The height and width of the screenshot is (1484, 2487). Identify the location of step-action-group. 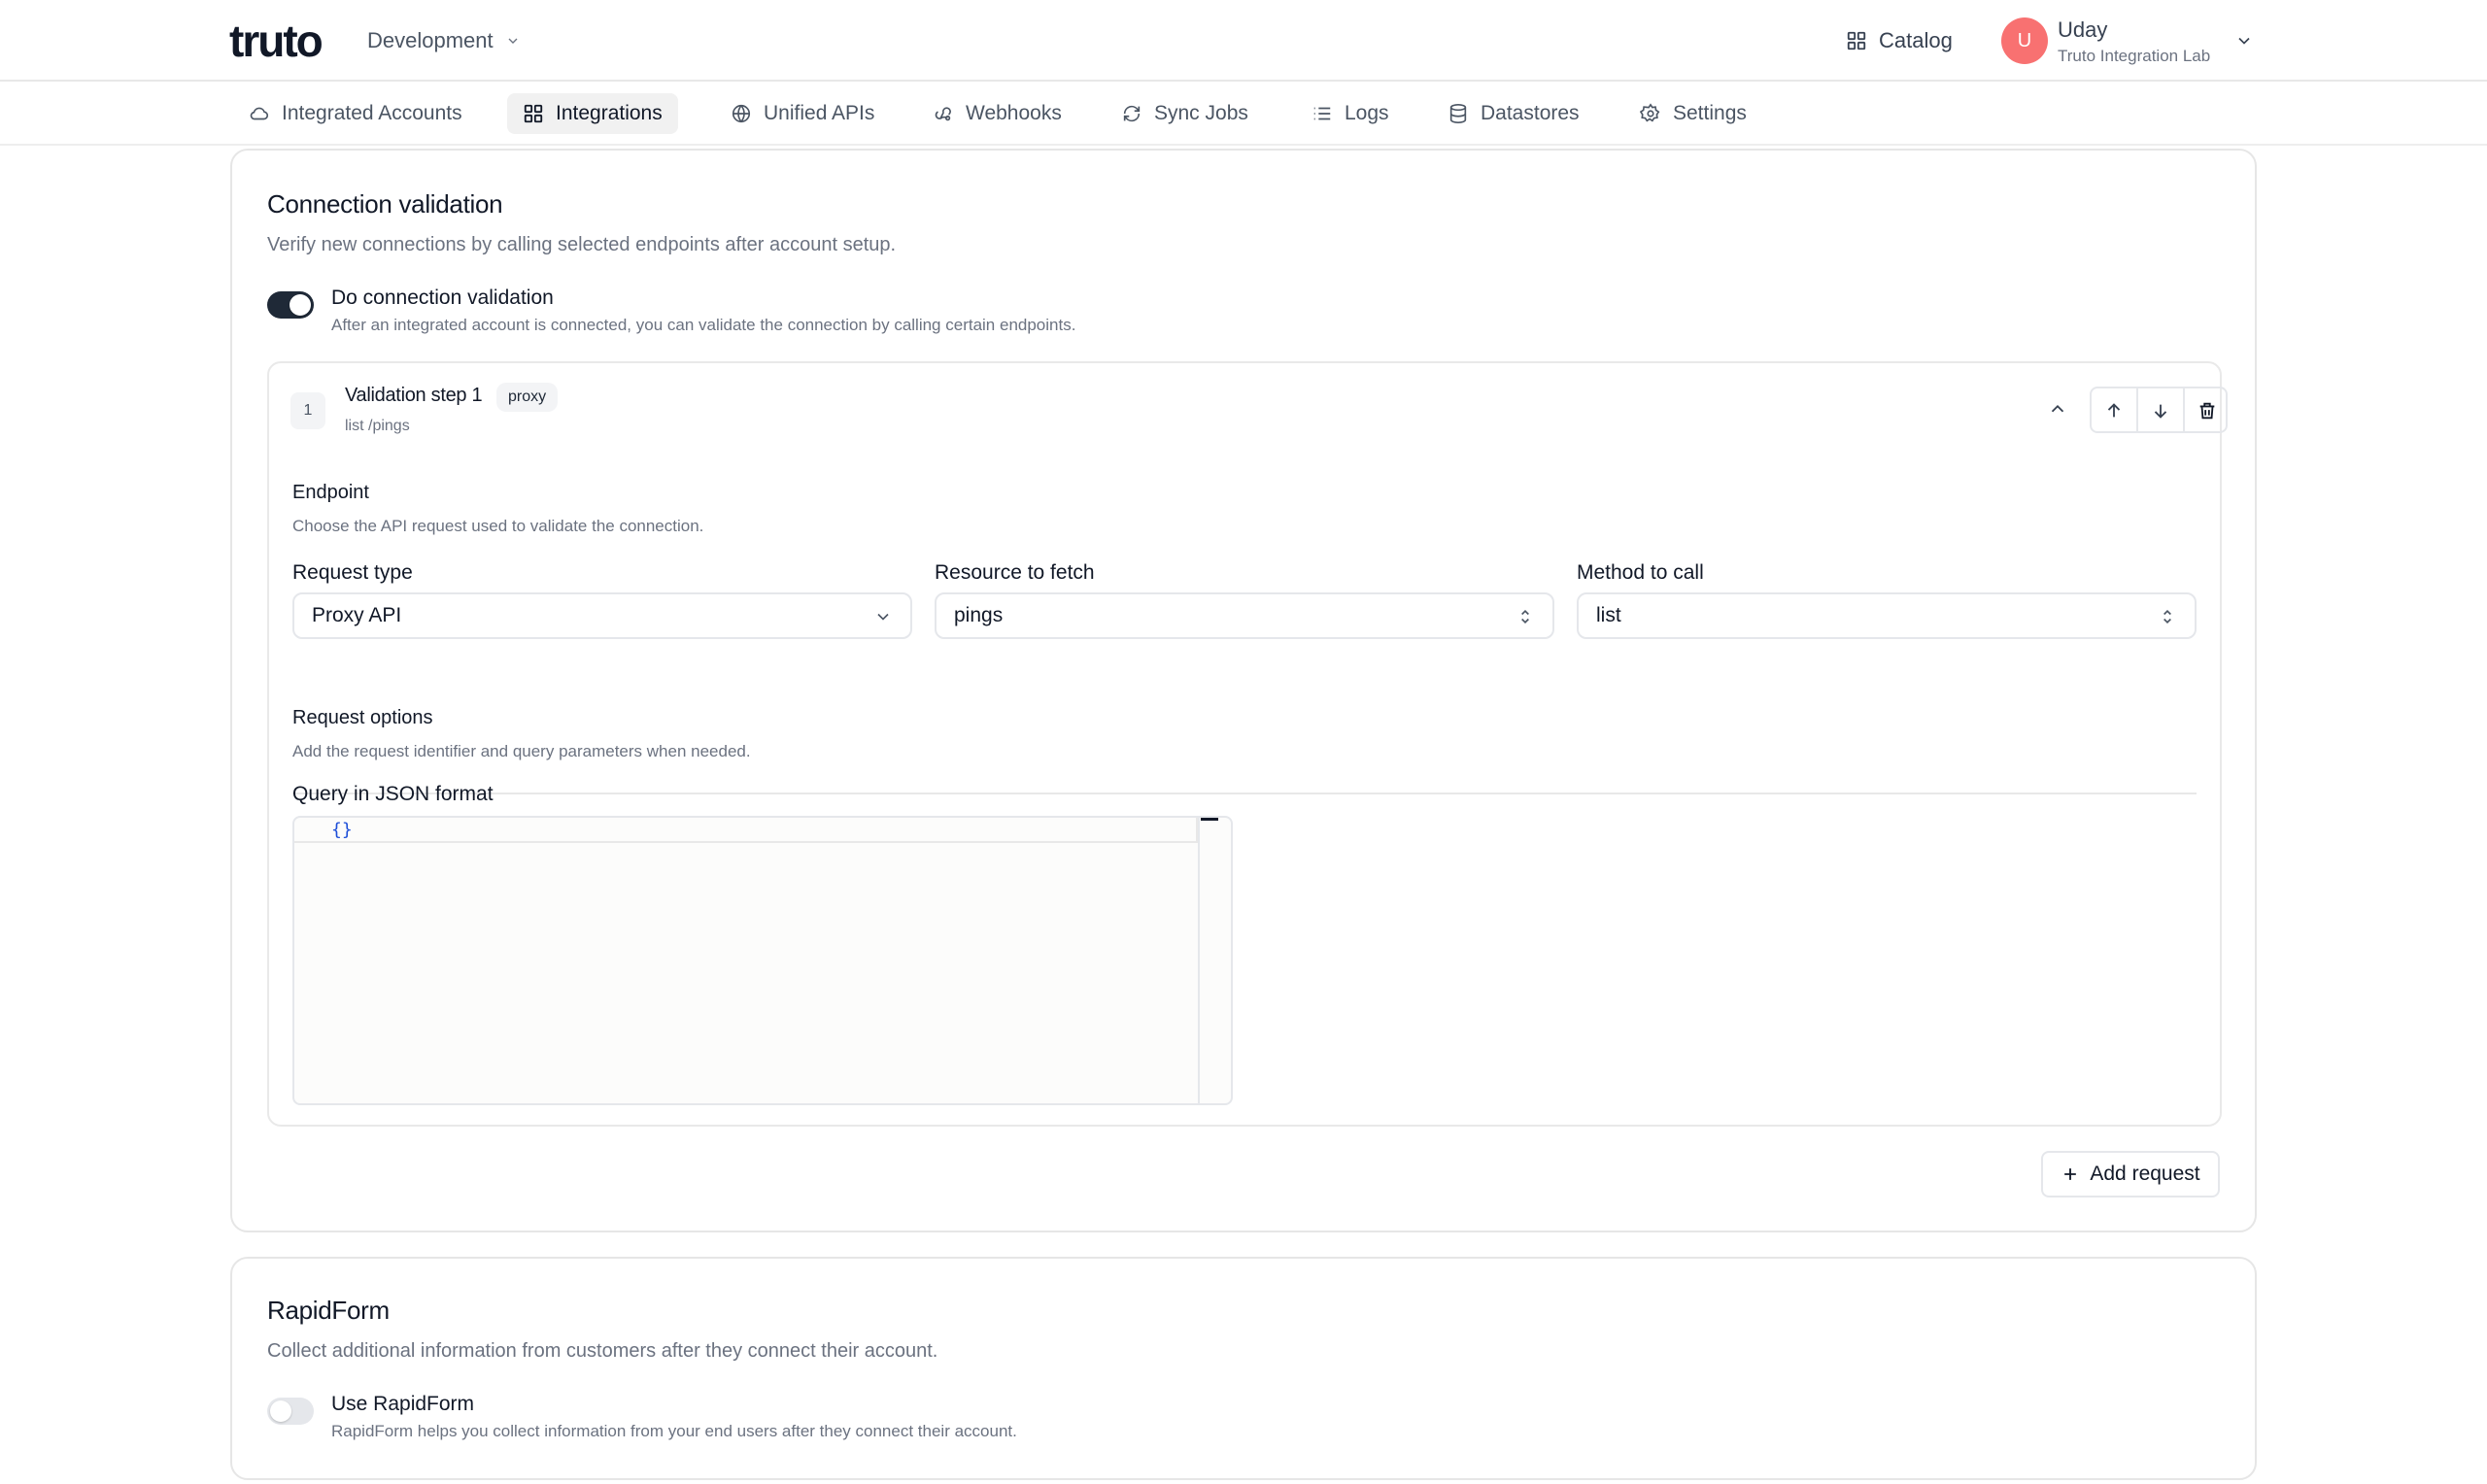
(2159, 410).